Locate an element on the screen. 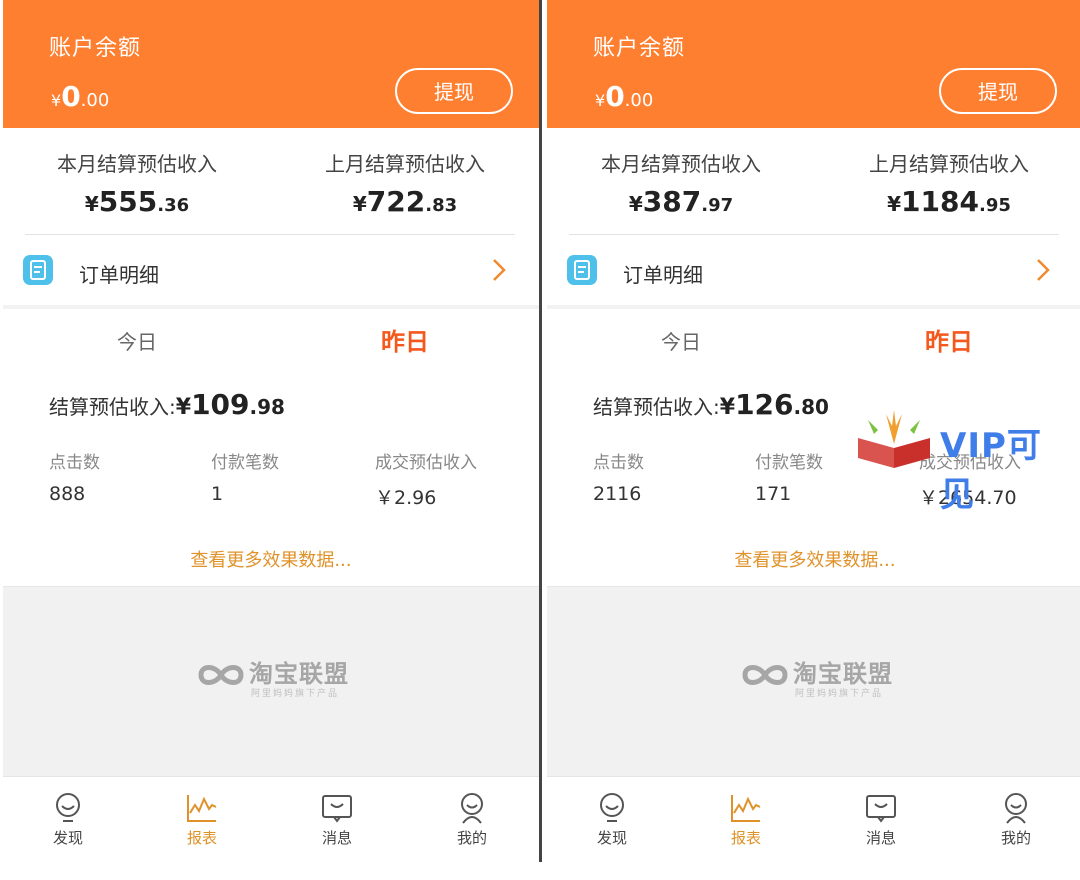 This screenshot has height=880, width=1080. stat-deal-income: 成交预估收入 ￥2.96 is located at coordinates (426, 479).